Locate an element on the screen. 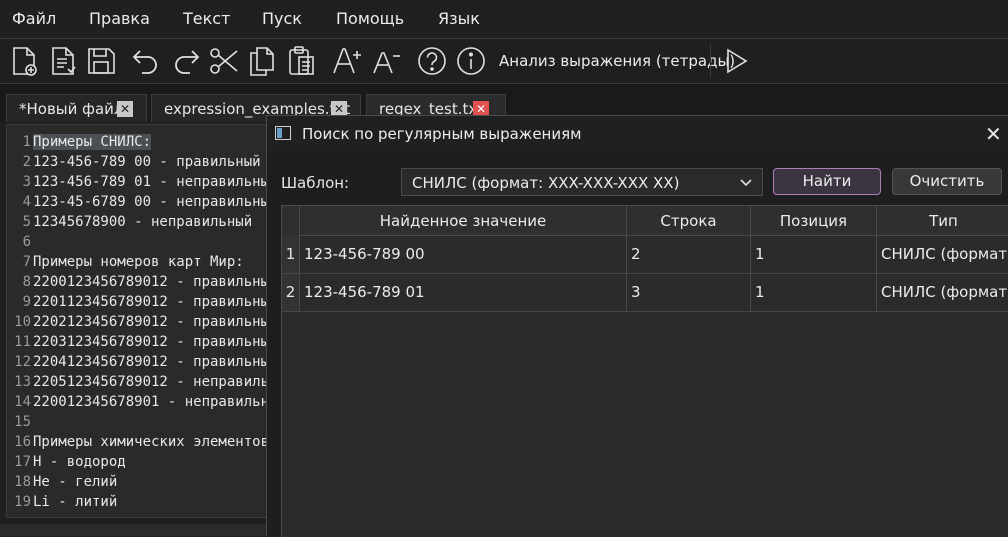 The height and width of the screenshot is (537, 1008). code-line: 12345678900 - неправильный is located at coordinates (154, 222).